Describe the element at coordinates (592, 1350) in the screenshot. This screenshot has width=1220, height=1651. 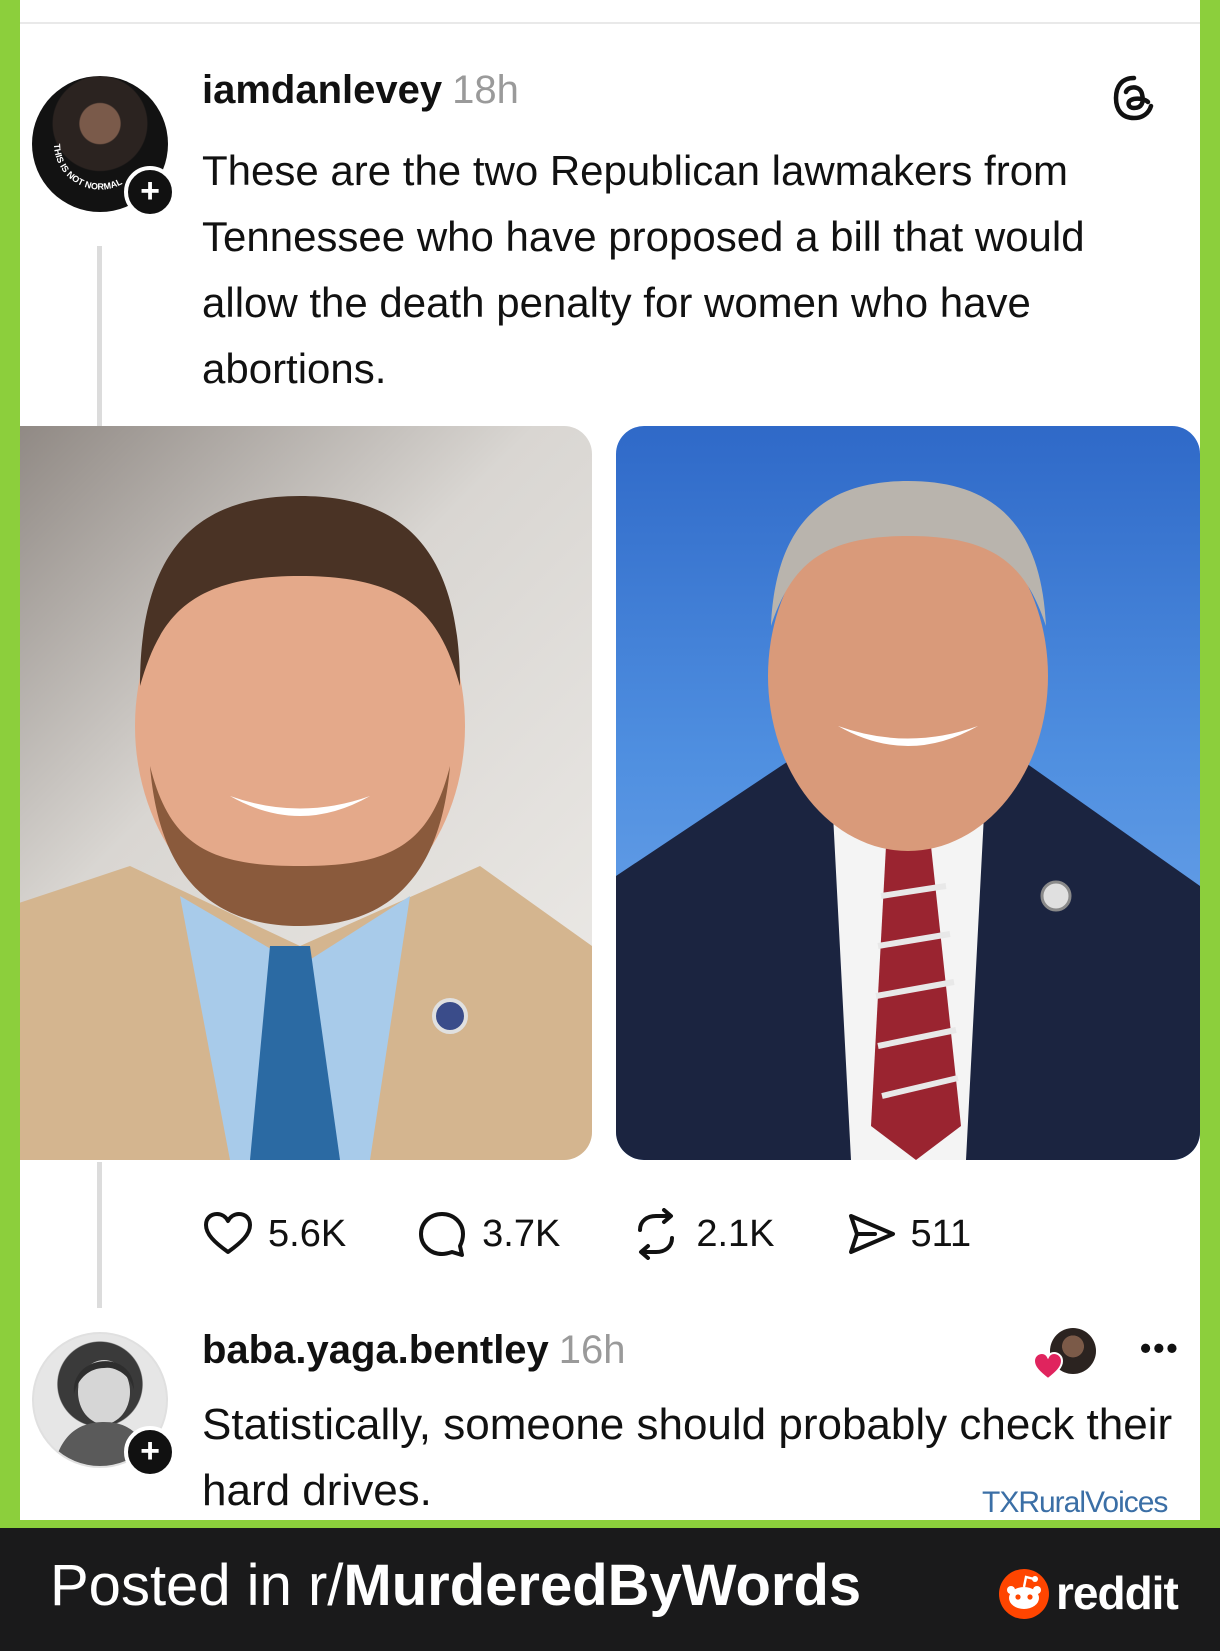
I see `reply-time: 16h` at that location.